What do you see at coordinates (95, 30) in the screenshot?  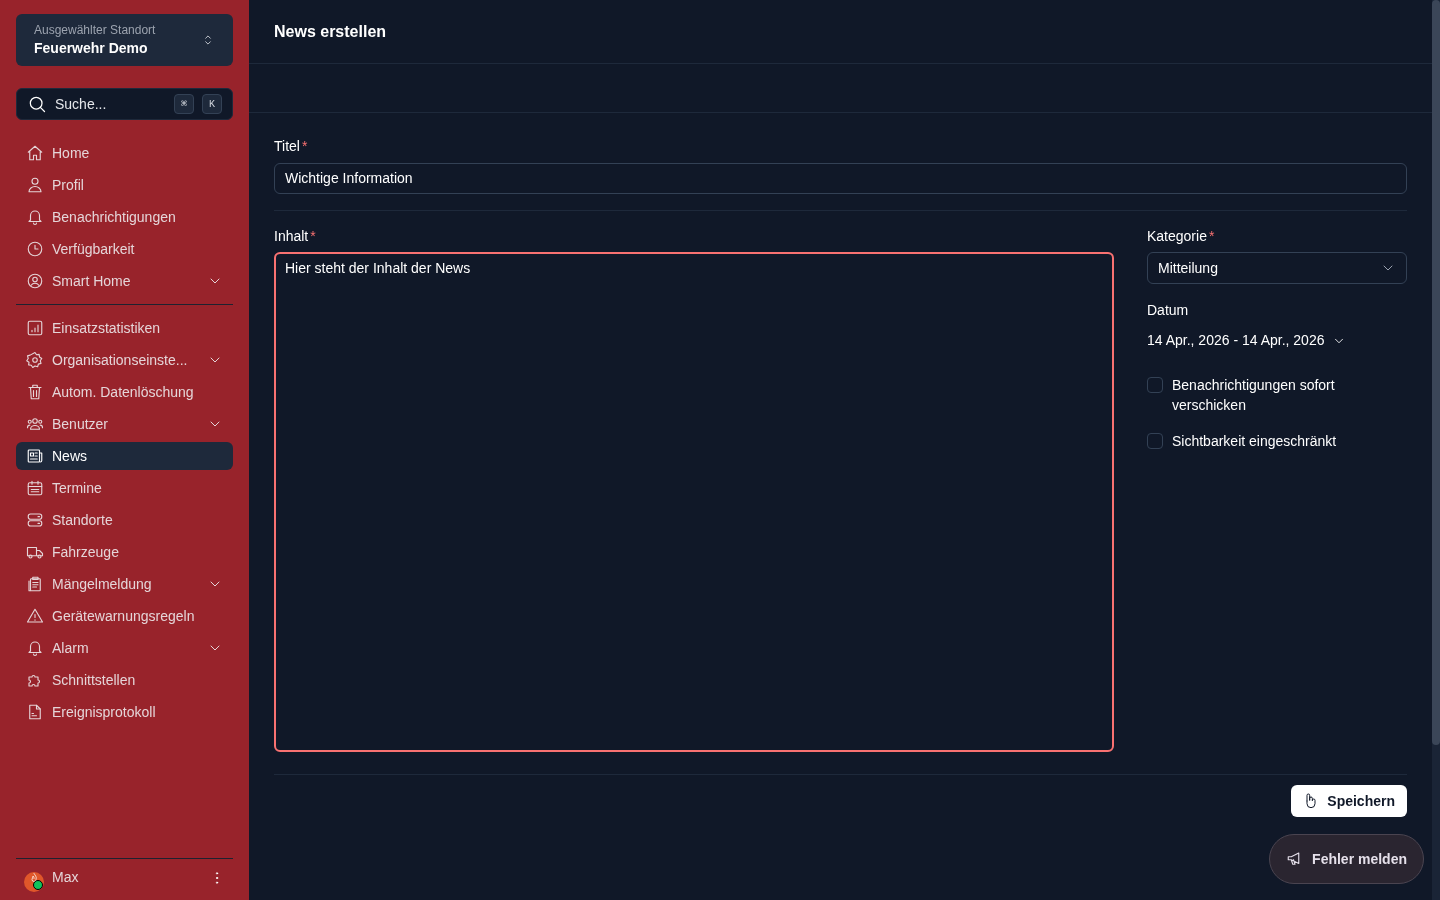 I see `location-label: Ausgewählter Standort` at bounding box center [95, 30].